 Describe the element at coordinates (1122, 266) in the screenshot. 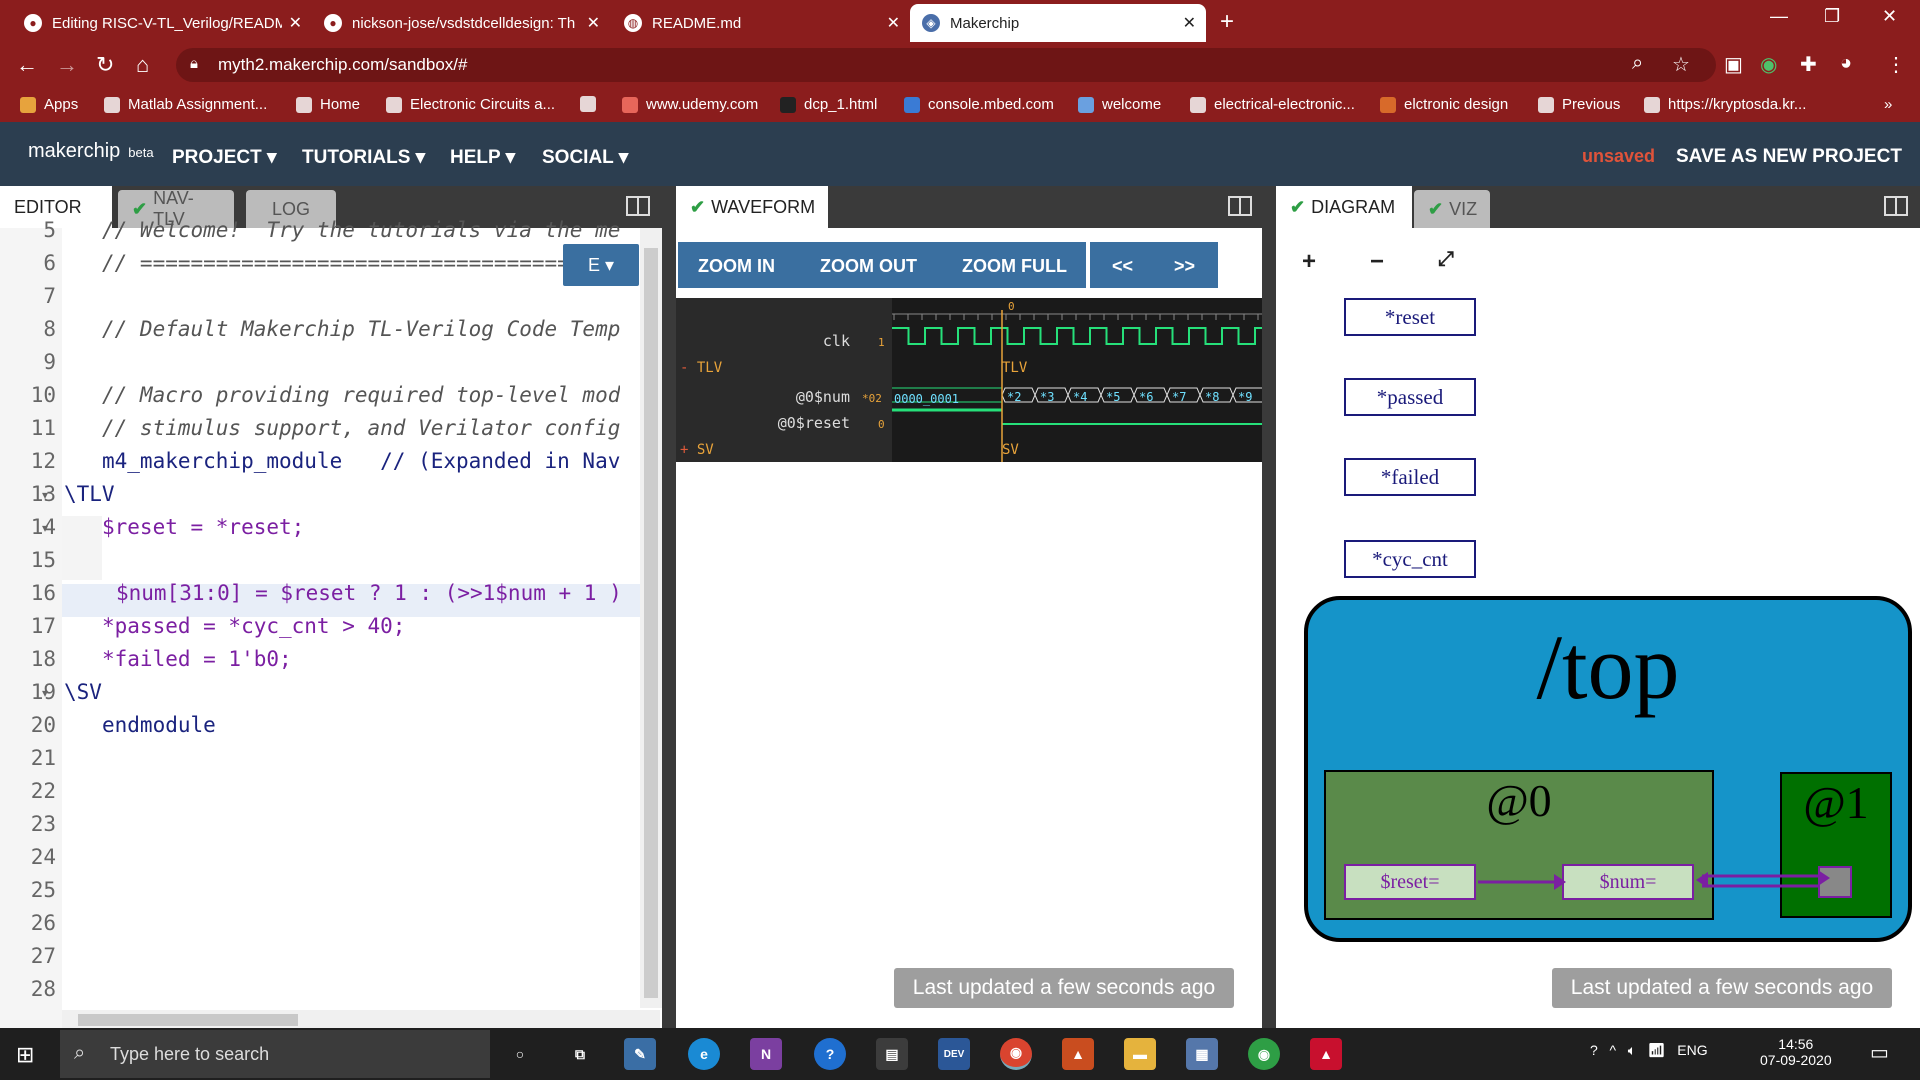

I see `scroll-left-button: <<` at that location.